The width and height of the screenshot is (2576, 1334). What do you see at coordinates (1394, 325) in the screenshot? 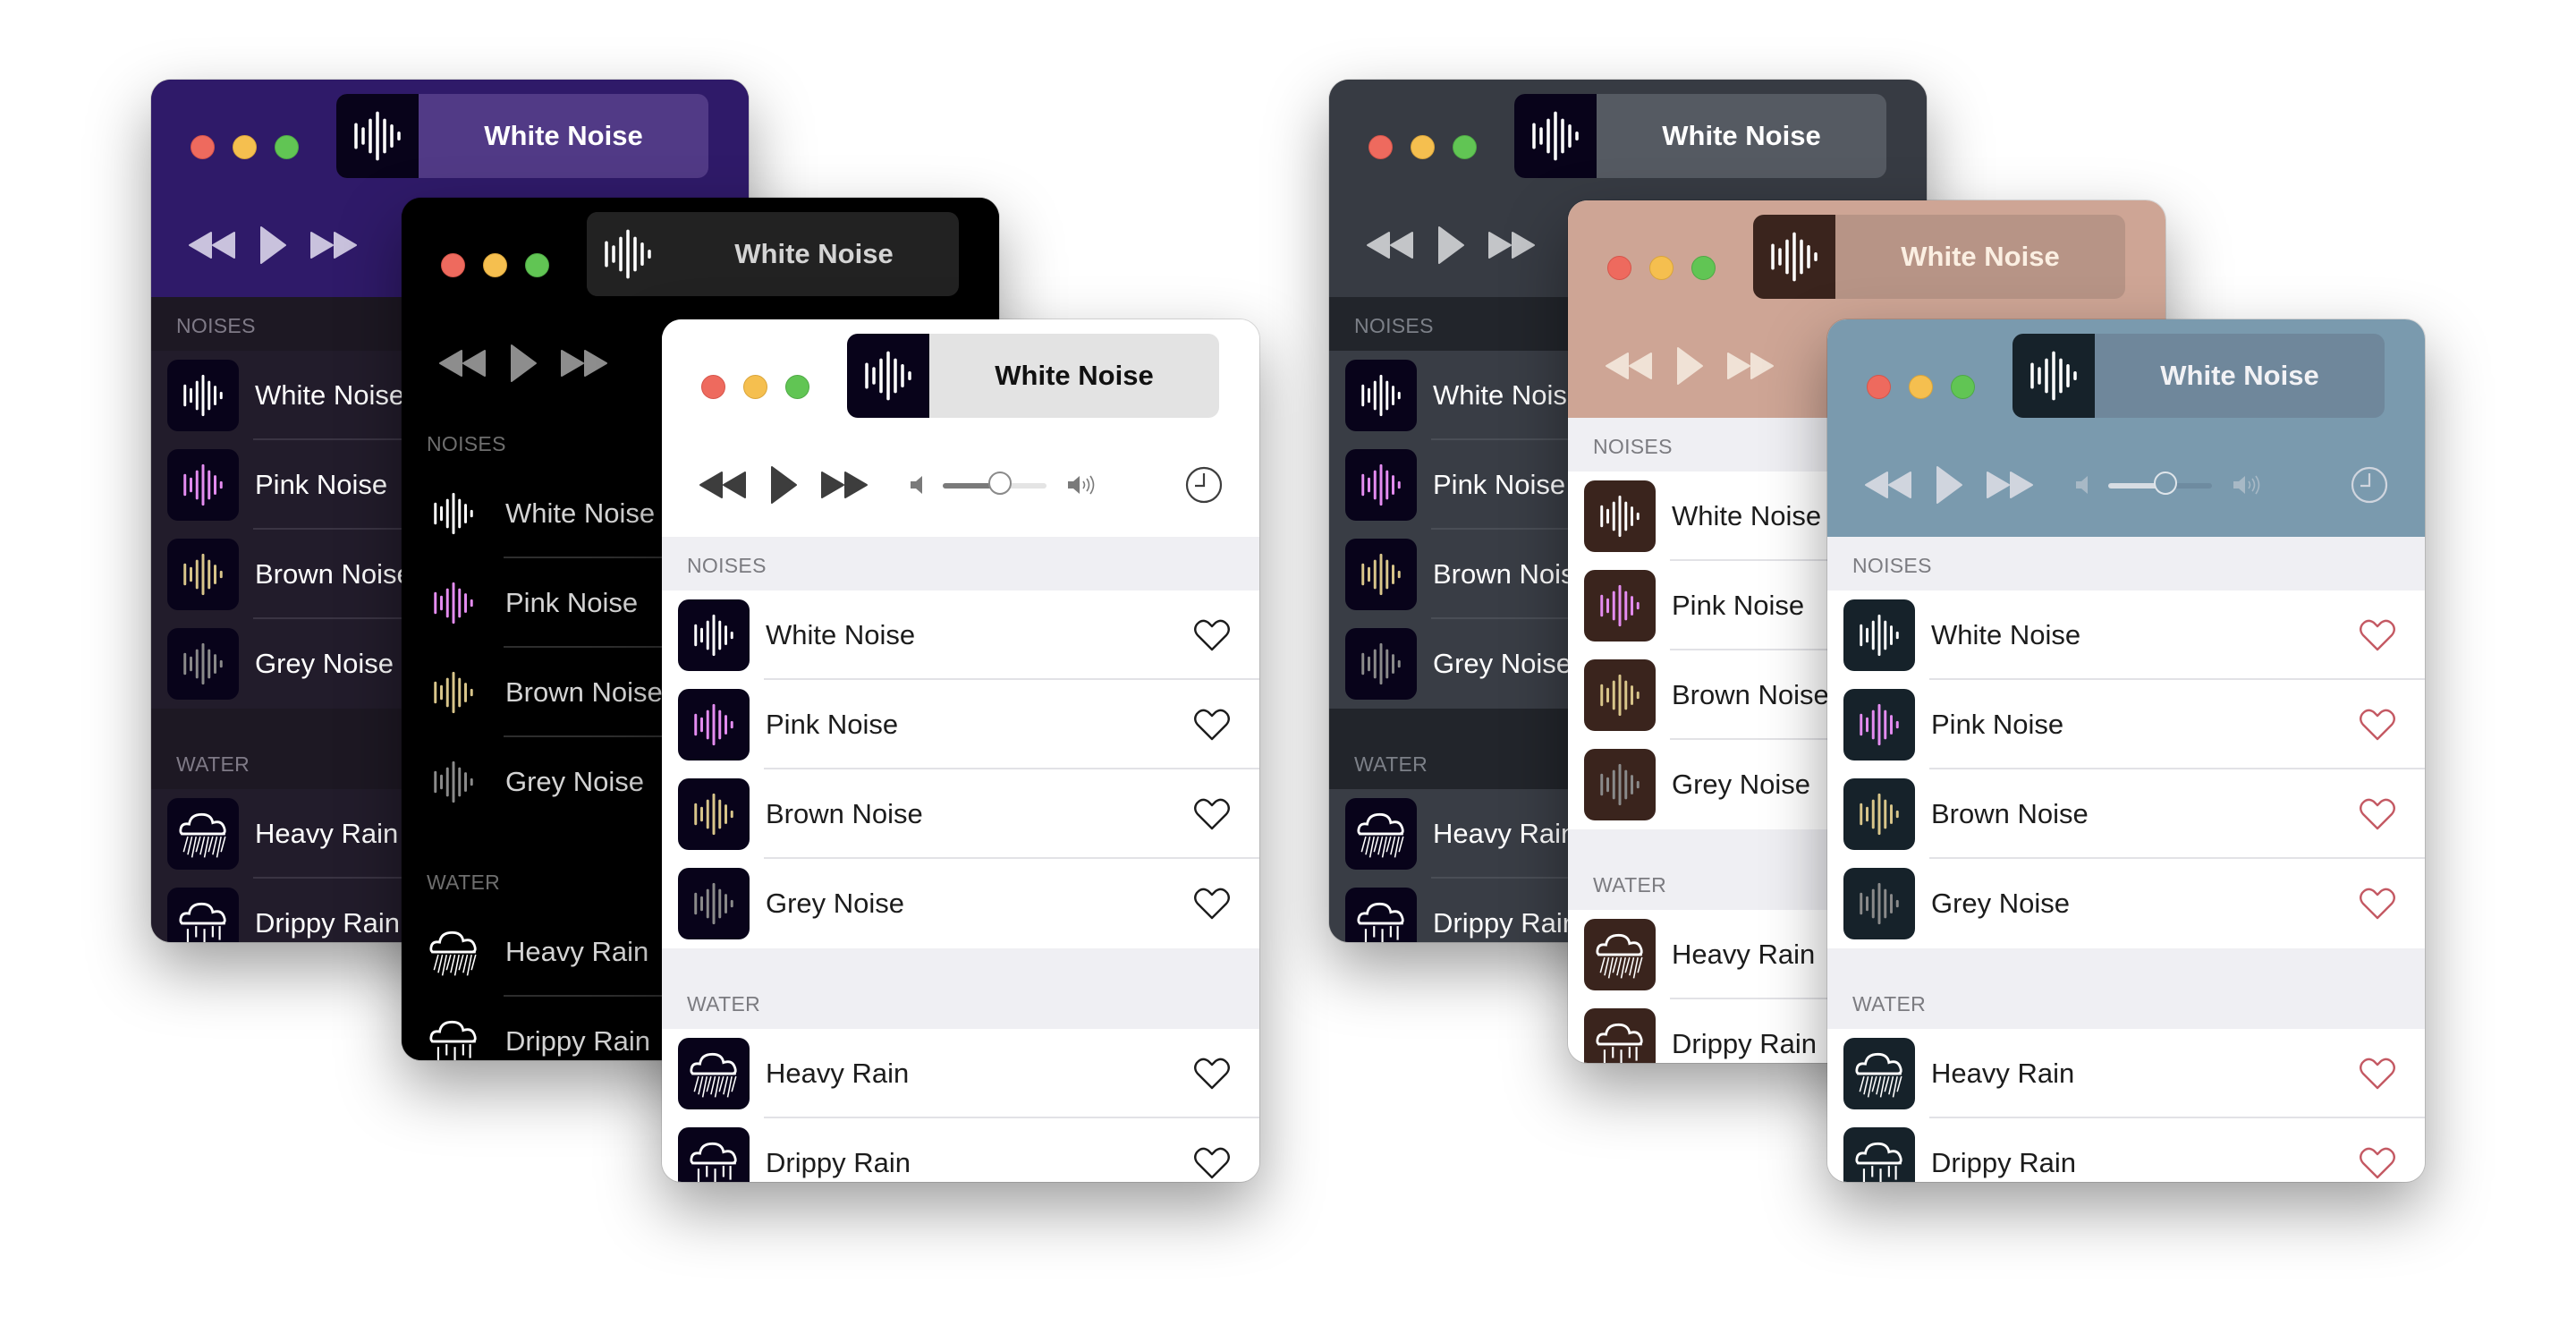
I see `section-label: NOISES` at bounding box center [1394, 325].